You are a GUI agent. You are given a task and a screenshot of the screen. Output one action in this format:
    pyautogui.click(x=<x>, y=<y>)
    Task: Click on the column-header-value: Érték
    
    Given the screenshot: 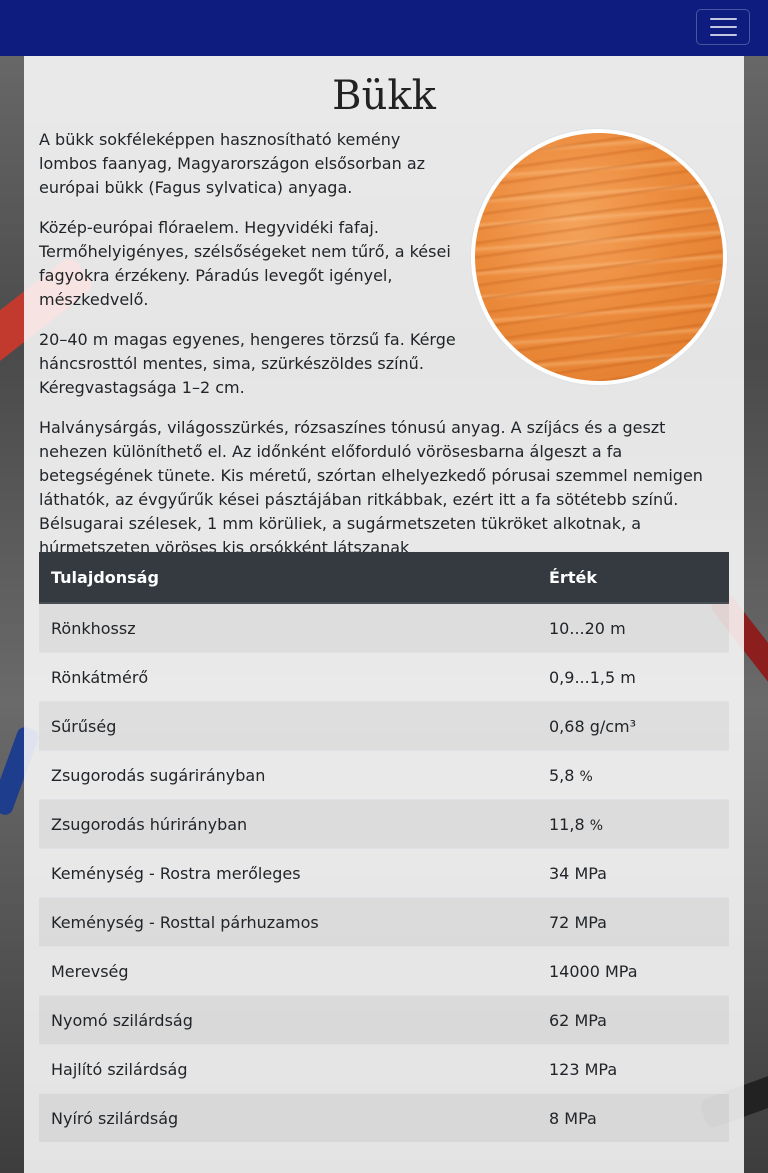 What is the action you would take?
    pyautogui.click(x=633, y=578)
    